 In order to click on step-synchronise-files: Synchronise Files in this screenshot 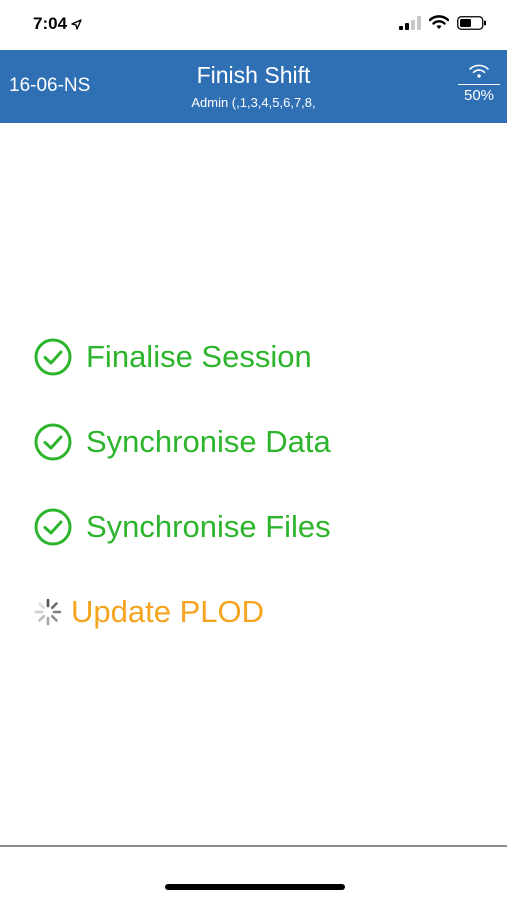, I will do `click(263, 527)`.